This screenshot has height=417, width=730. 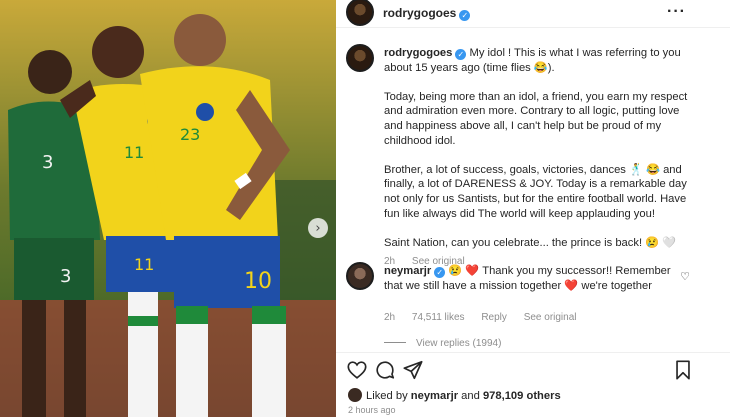 I want to click on comment-icon, so click(x=385, y=370).